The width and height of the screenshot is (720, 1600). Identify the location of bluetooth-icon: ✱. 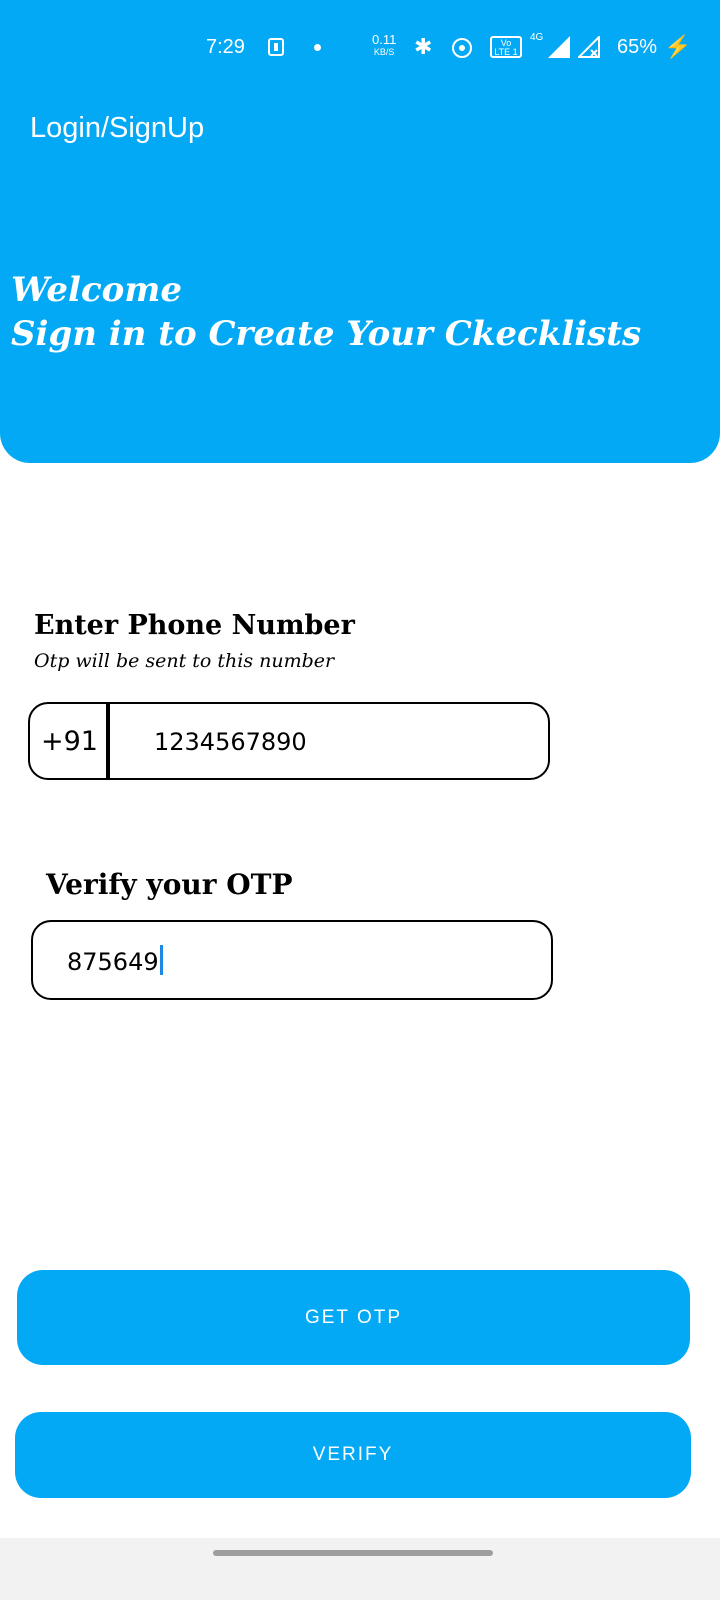
(423, 46).